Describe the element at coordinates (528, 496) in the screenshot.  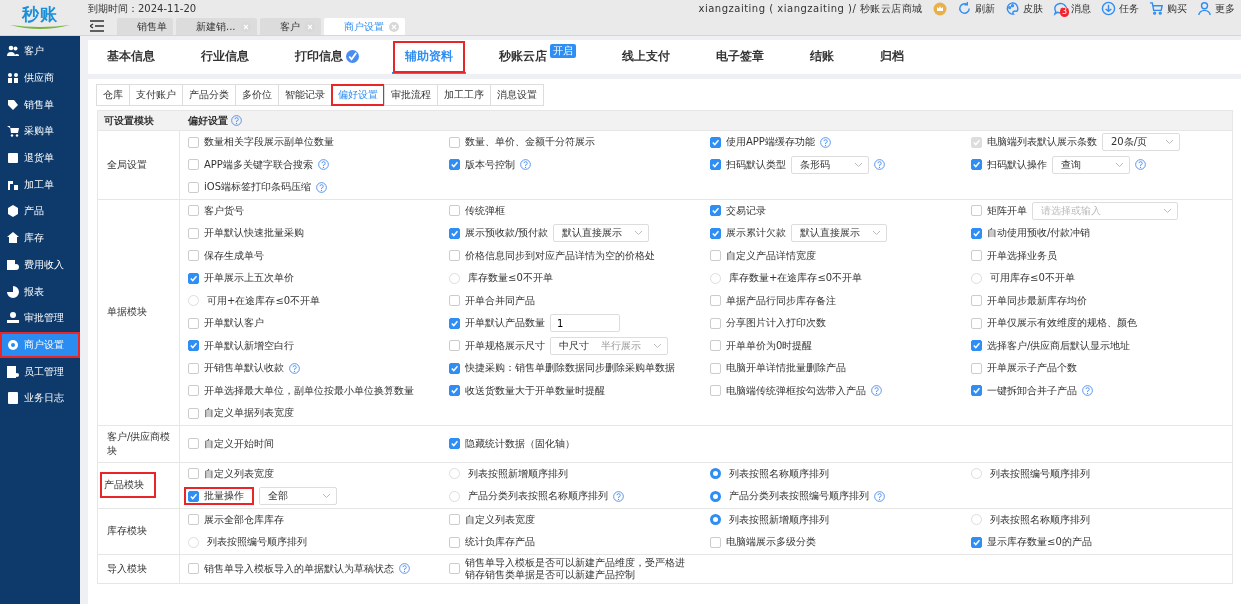
I see `radio-option: 产品分类列表按照名称顺序排列` at that location.